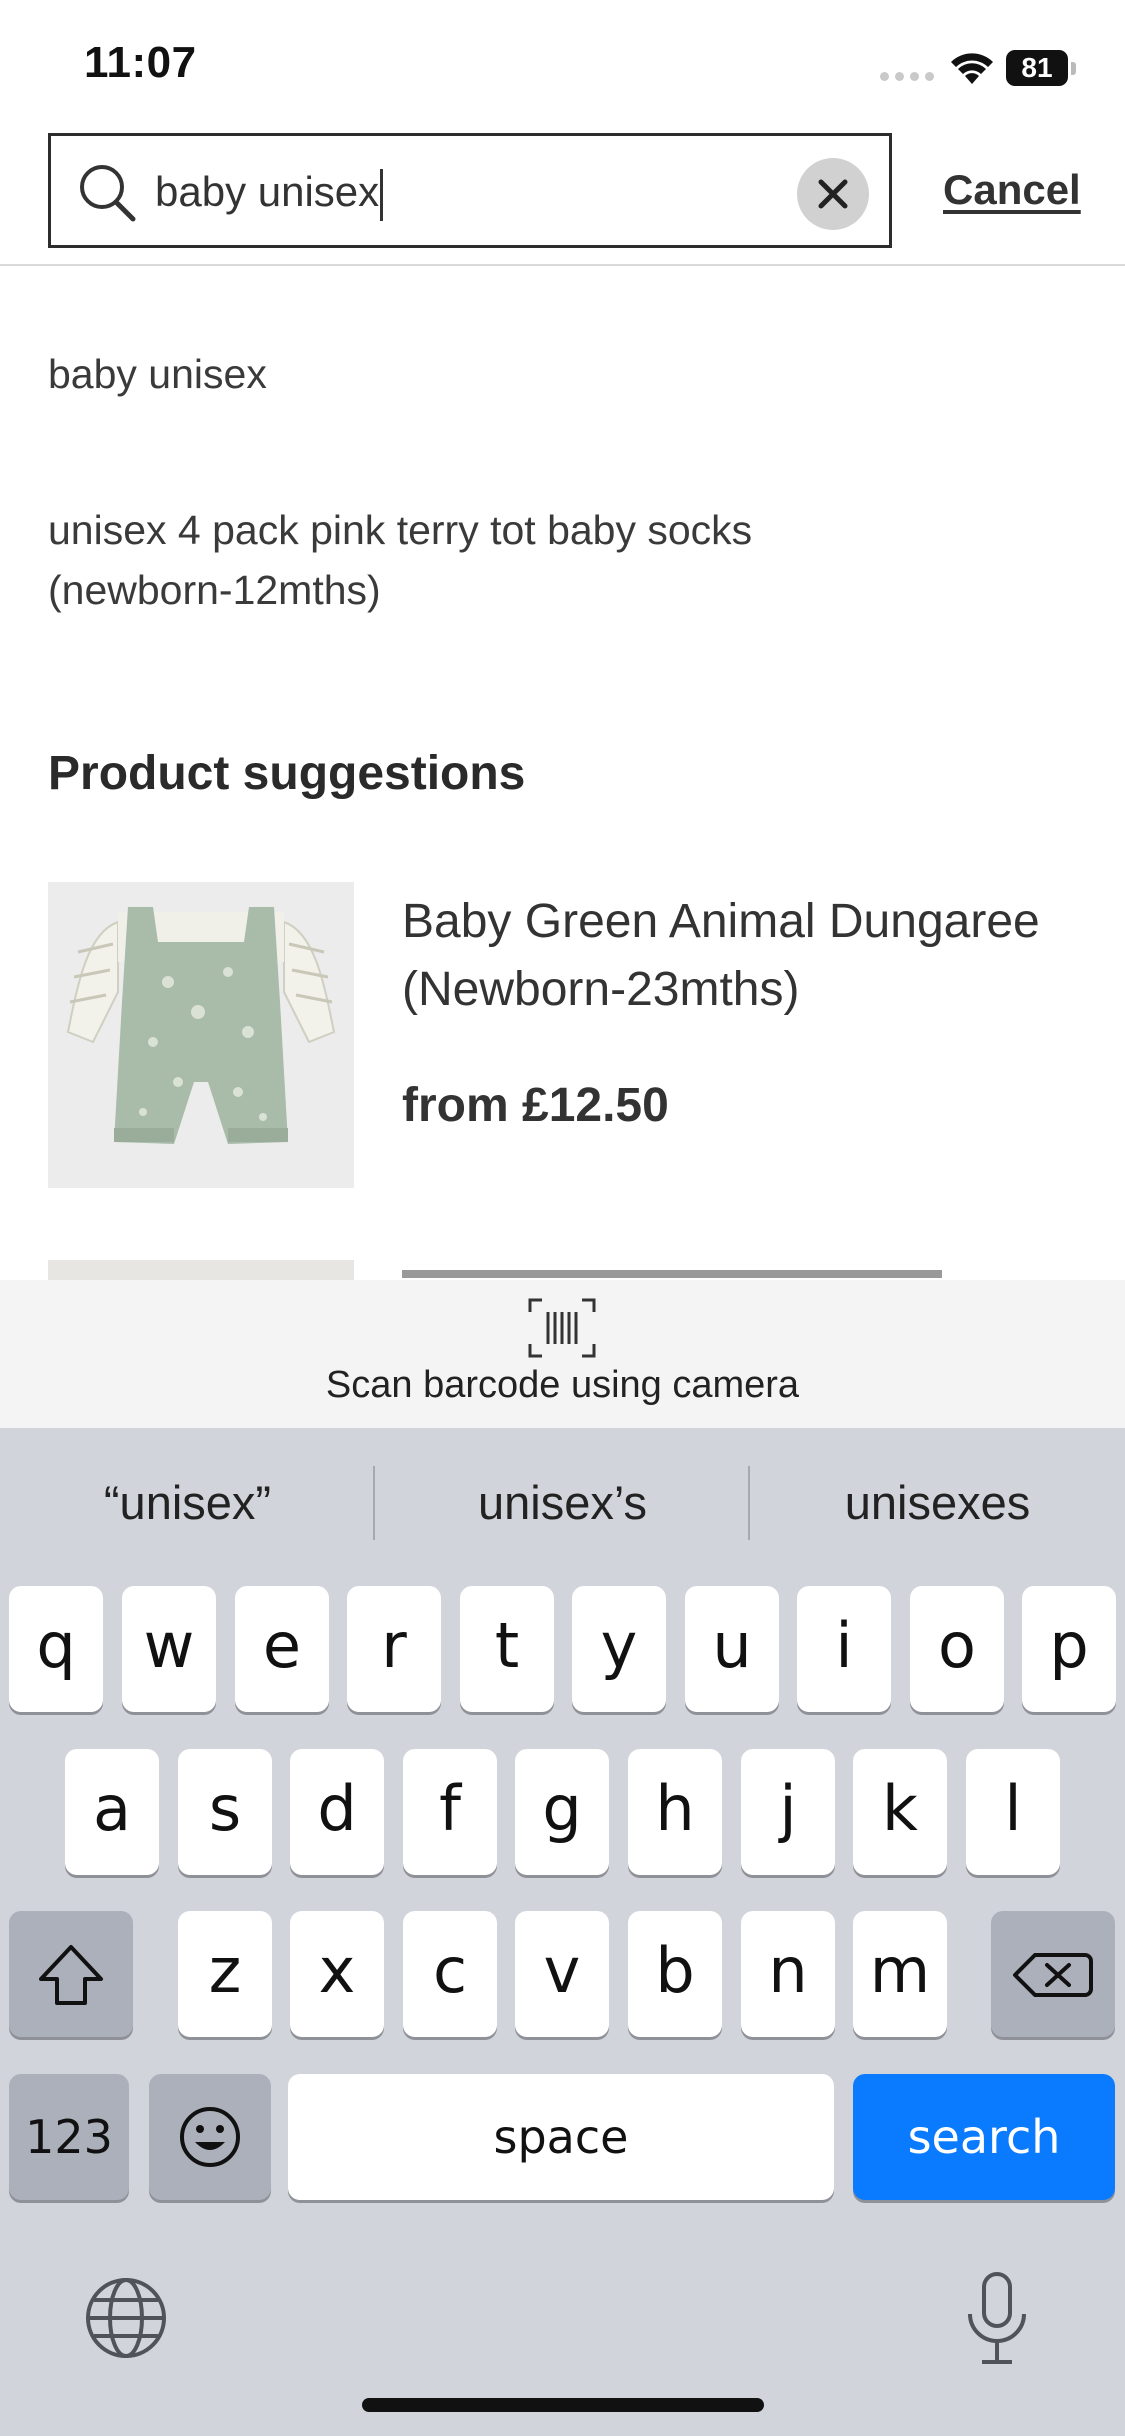 This screenshot has height=2436, width=1125. Describe the element at coordinates (56, 1649) in the screenshot. I see `key-q: q` at that location.